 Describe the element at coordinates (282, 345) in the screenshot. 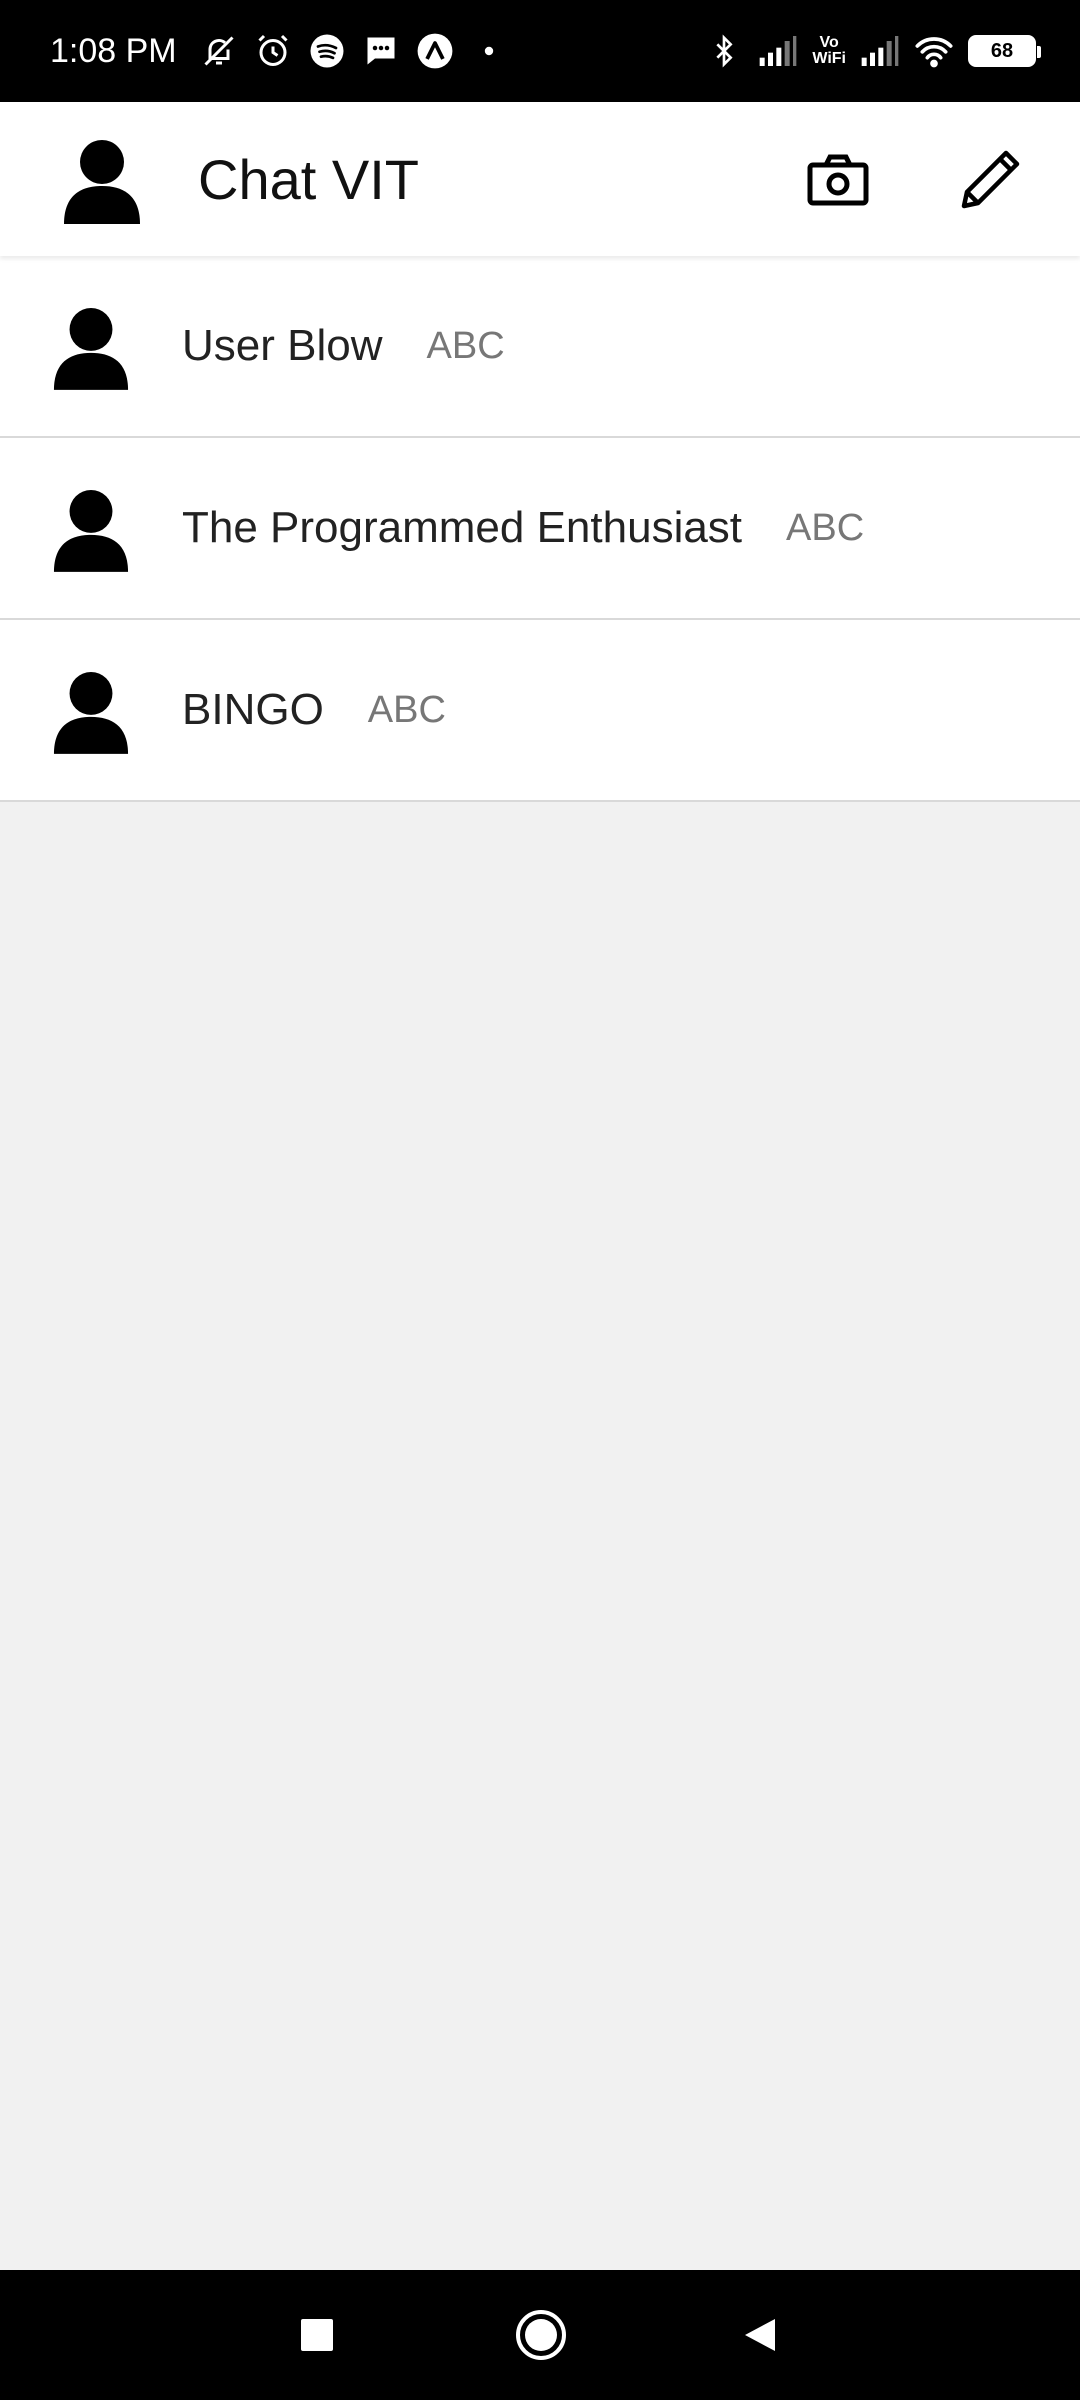

I see `chat-name: User Blow` at that location.